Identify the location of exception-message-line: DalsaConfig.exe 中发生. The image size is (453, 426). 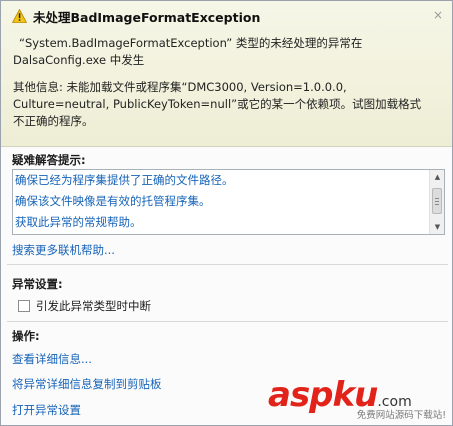
(79, 60).